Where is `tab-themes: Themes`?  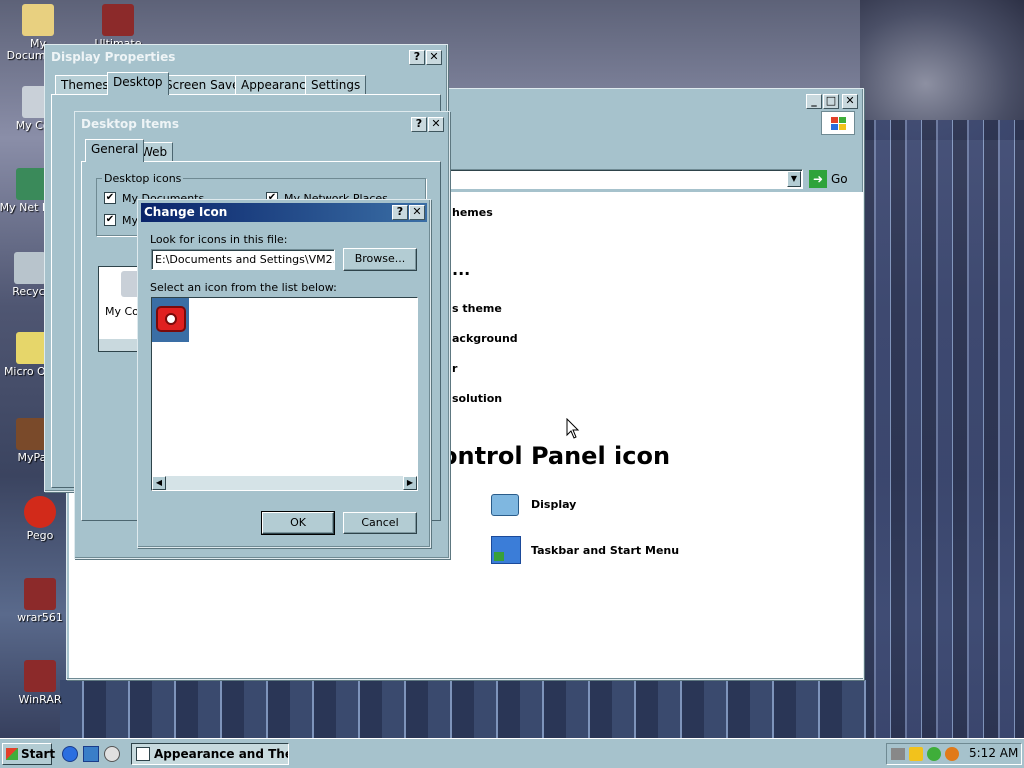
tab-themes: Themes is located at coordinates (85, 85).